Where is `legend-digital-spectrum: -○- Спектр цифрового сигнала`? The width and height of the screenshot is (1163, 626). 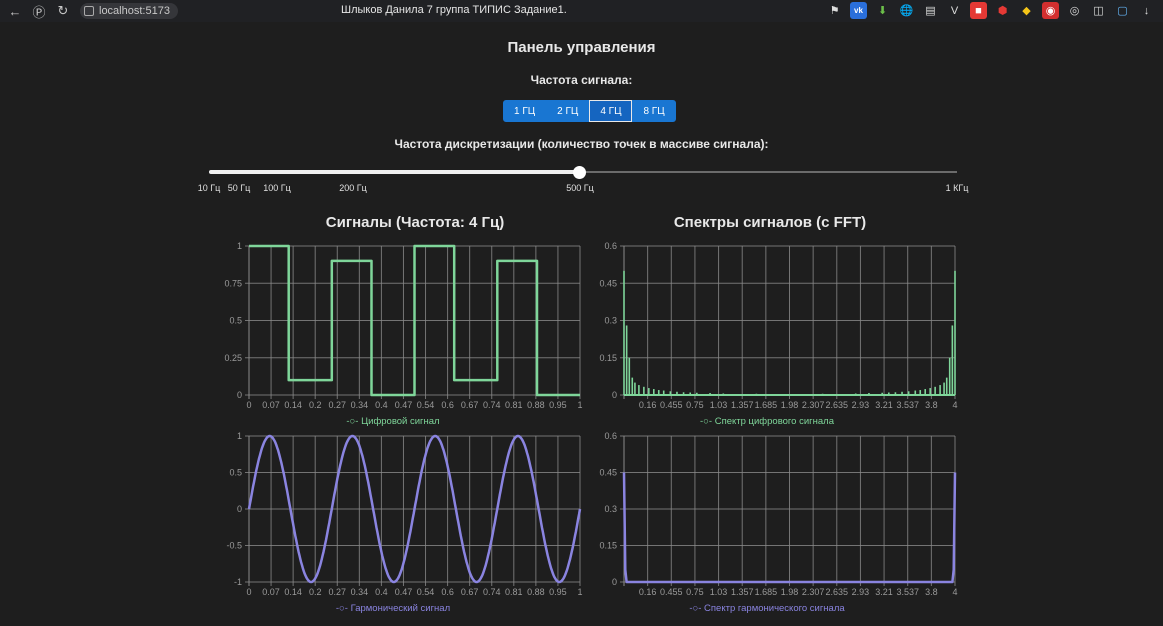 legend-digital-spectrum: -○- Спектр цифрового сигнала is located at coordinates (767, 421).